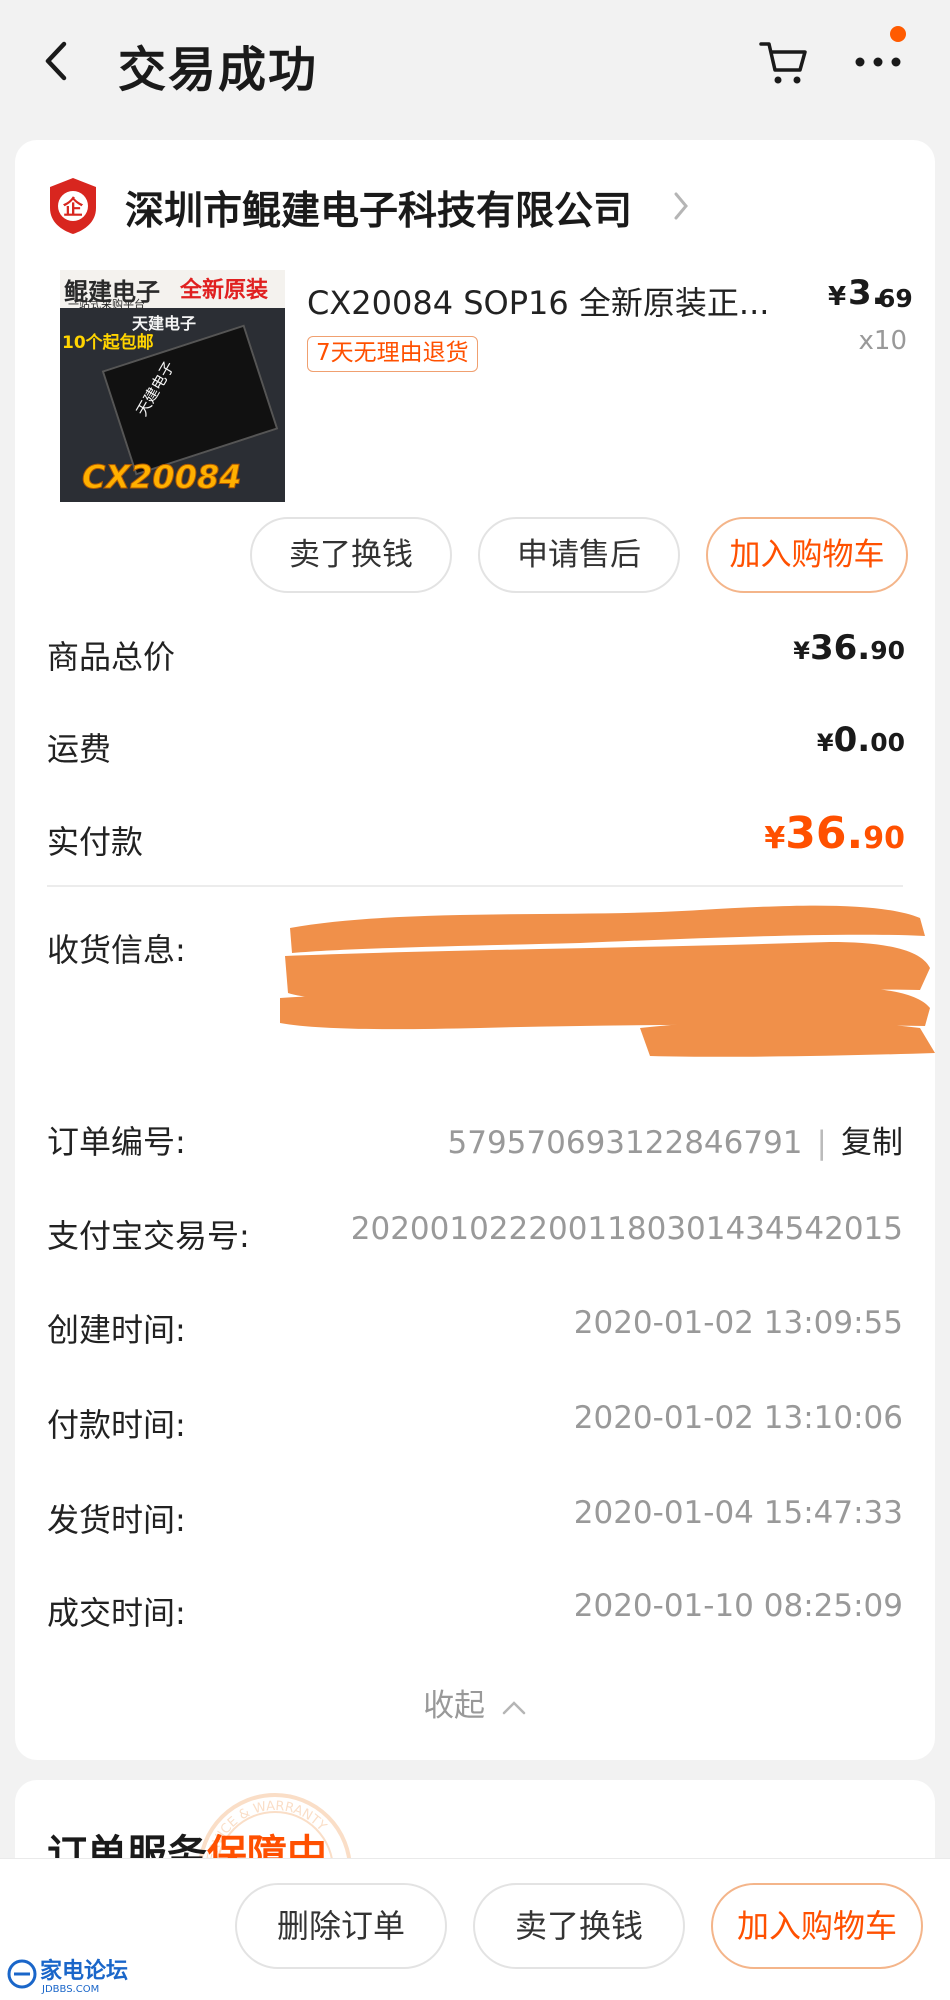  I want to click on shipping-label: 运费, so click(79, 749).